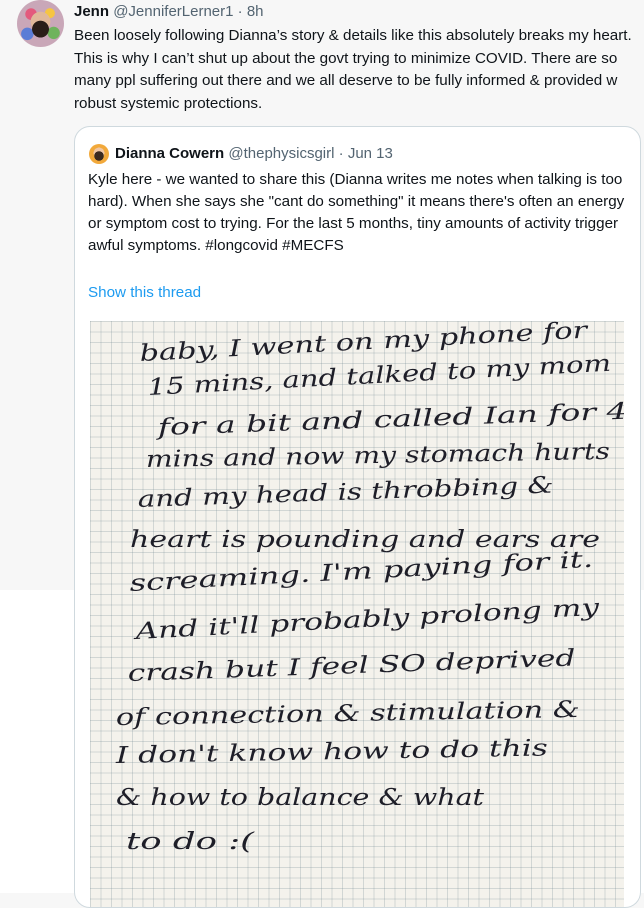  What do you see at coordinates (170, 153) in the screenshot?
I see `quoted-author-name: Dianna Cowern` at bounding box center [170, 153].